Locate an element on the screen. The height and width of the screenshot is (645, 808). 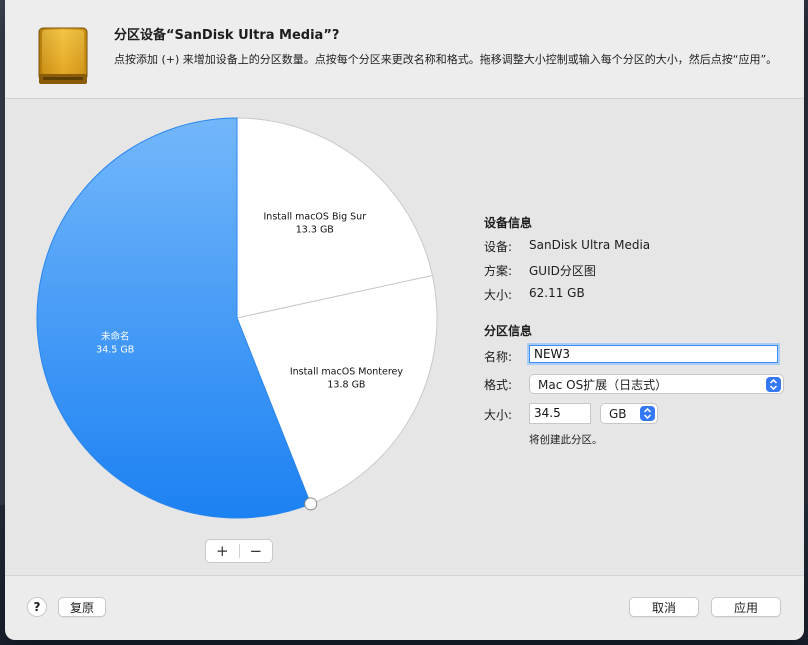
device-info-title: 设备信息 is located at coordinates (508, 223).